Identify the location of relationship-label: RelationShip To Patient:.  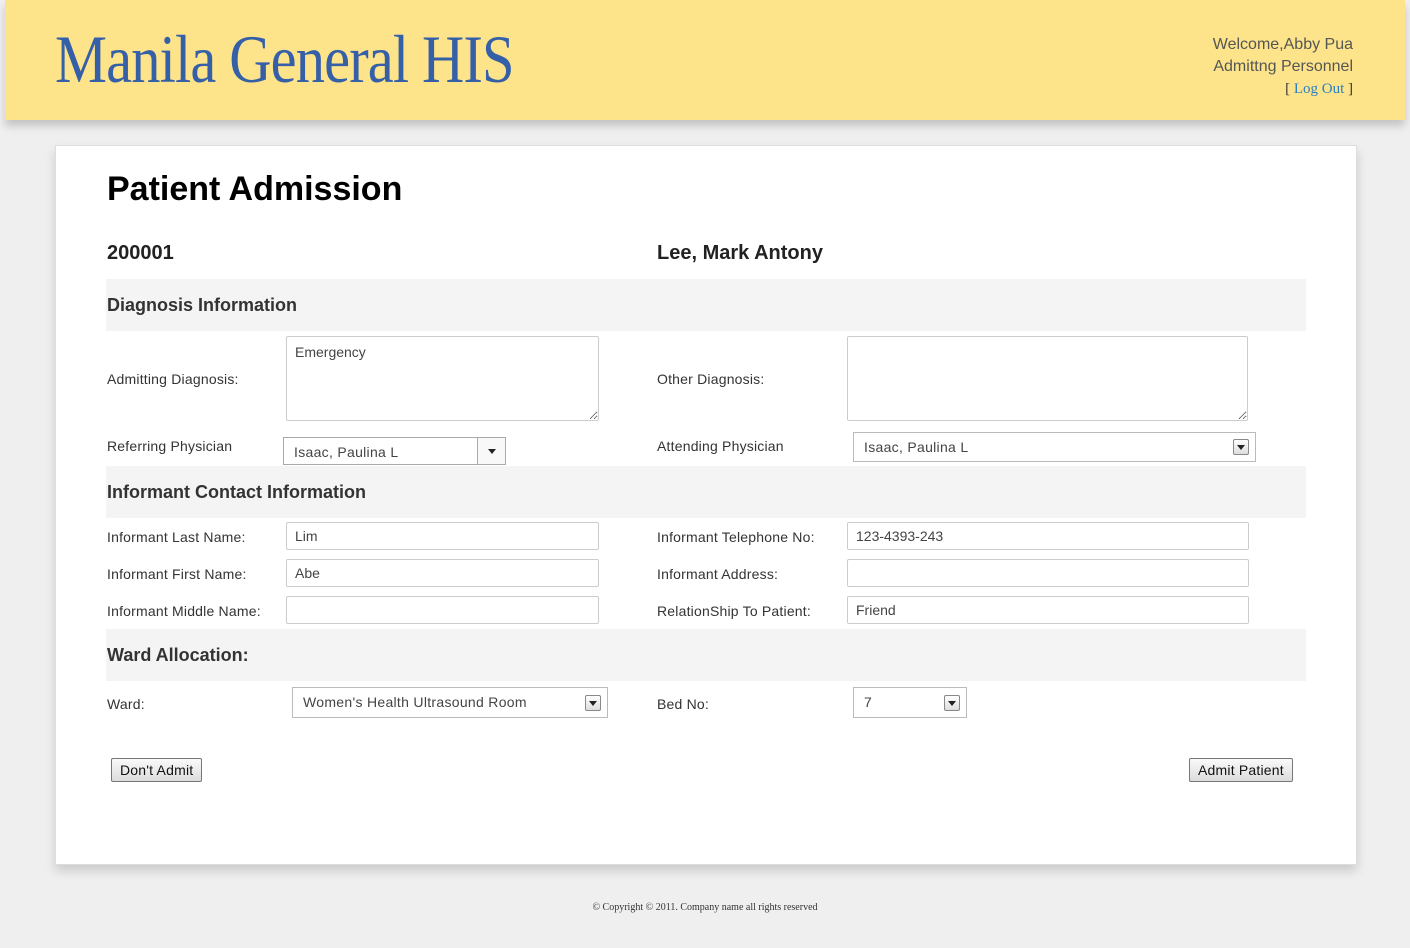
(734, 611).